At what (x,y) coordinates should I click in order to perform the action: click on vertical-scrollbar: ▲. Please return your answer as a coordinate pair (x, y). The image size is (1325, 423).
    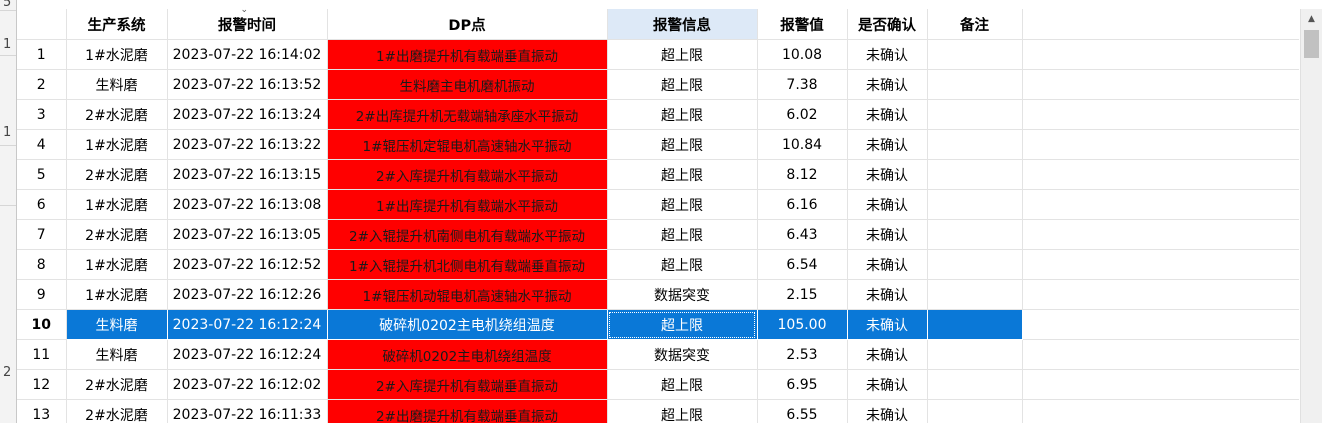
    Looking at the image, I should click on (1311, 216).